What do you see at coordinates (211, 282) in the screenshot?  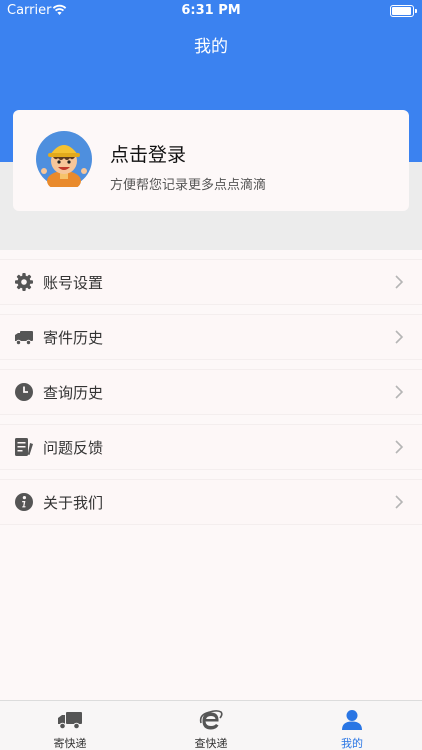 I see `menu-item-account-settings: 账号设置` at bounding box center [211, 282].